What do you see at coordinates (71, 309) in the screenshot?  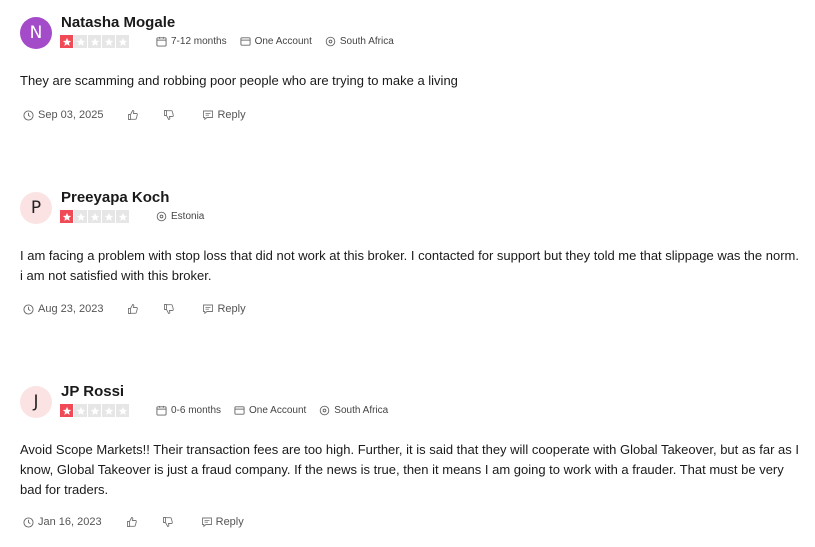 I see `date-label: Aug 23, 2023` at bounding box center [71, 309].